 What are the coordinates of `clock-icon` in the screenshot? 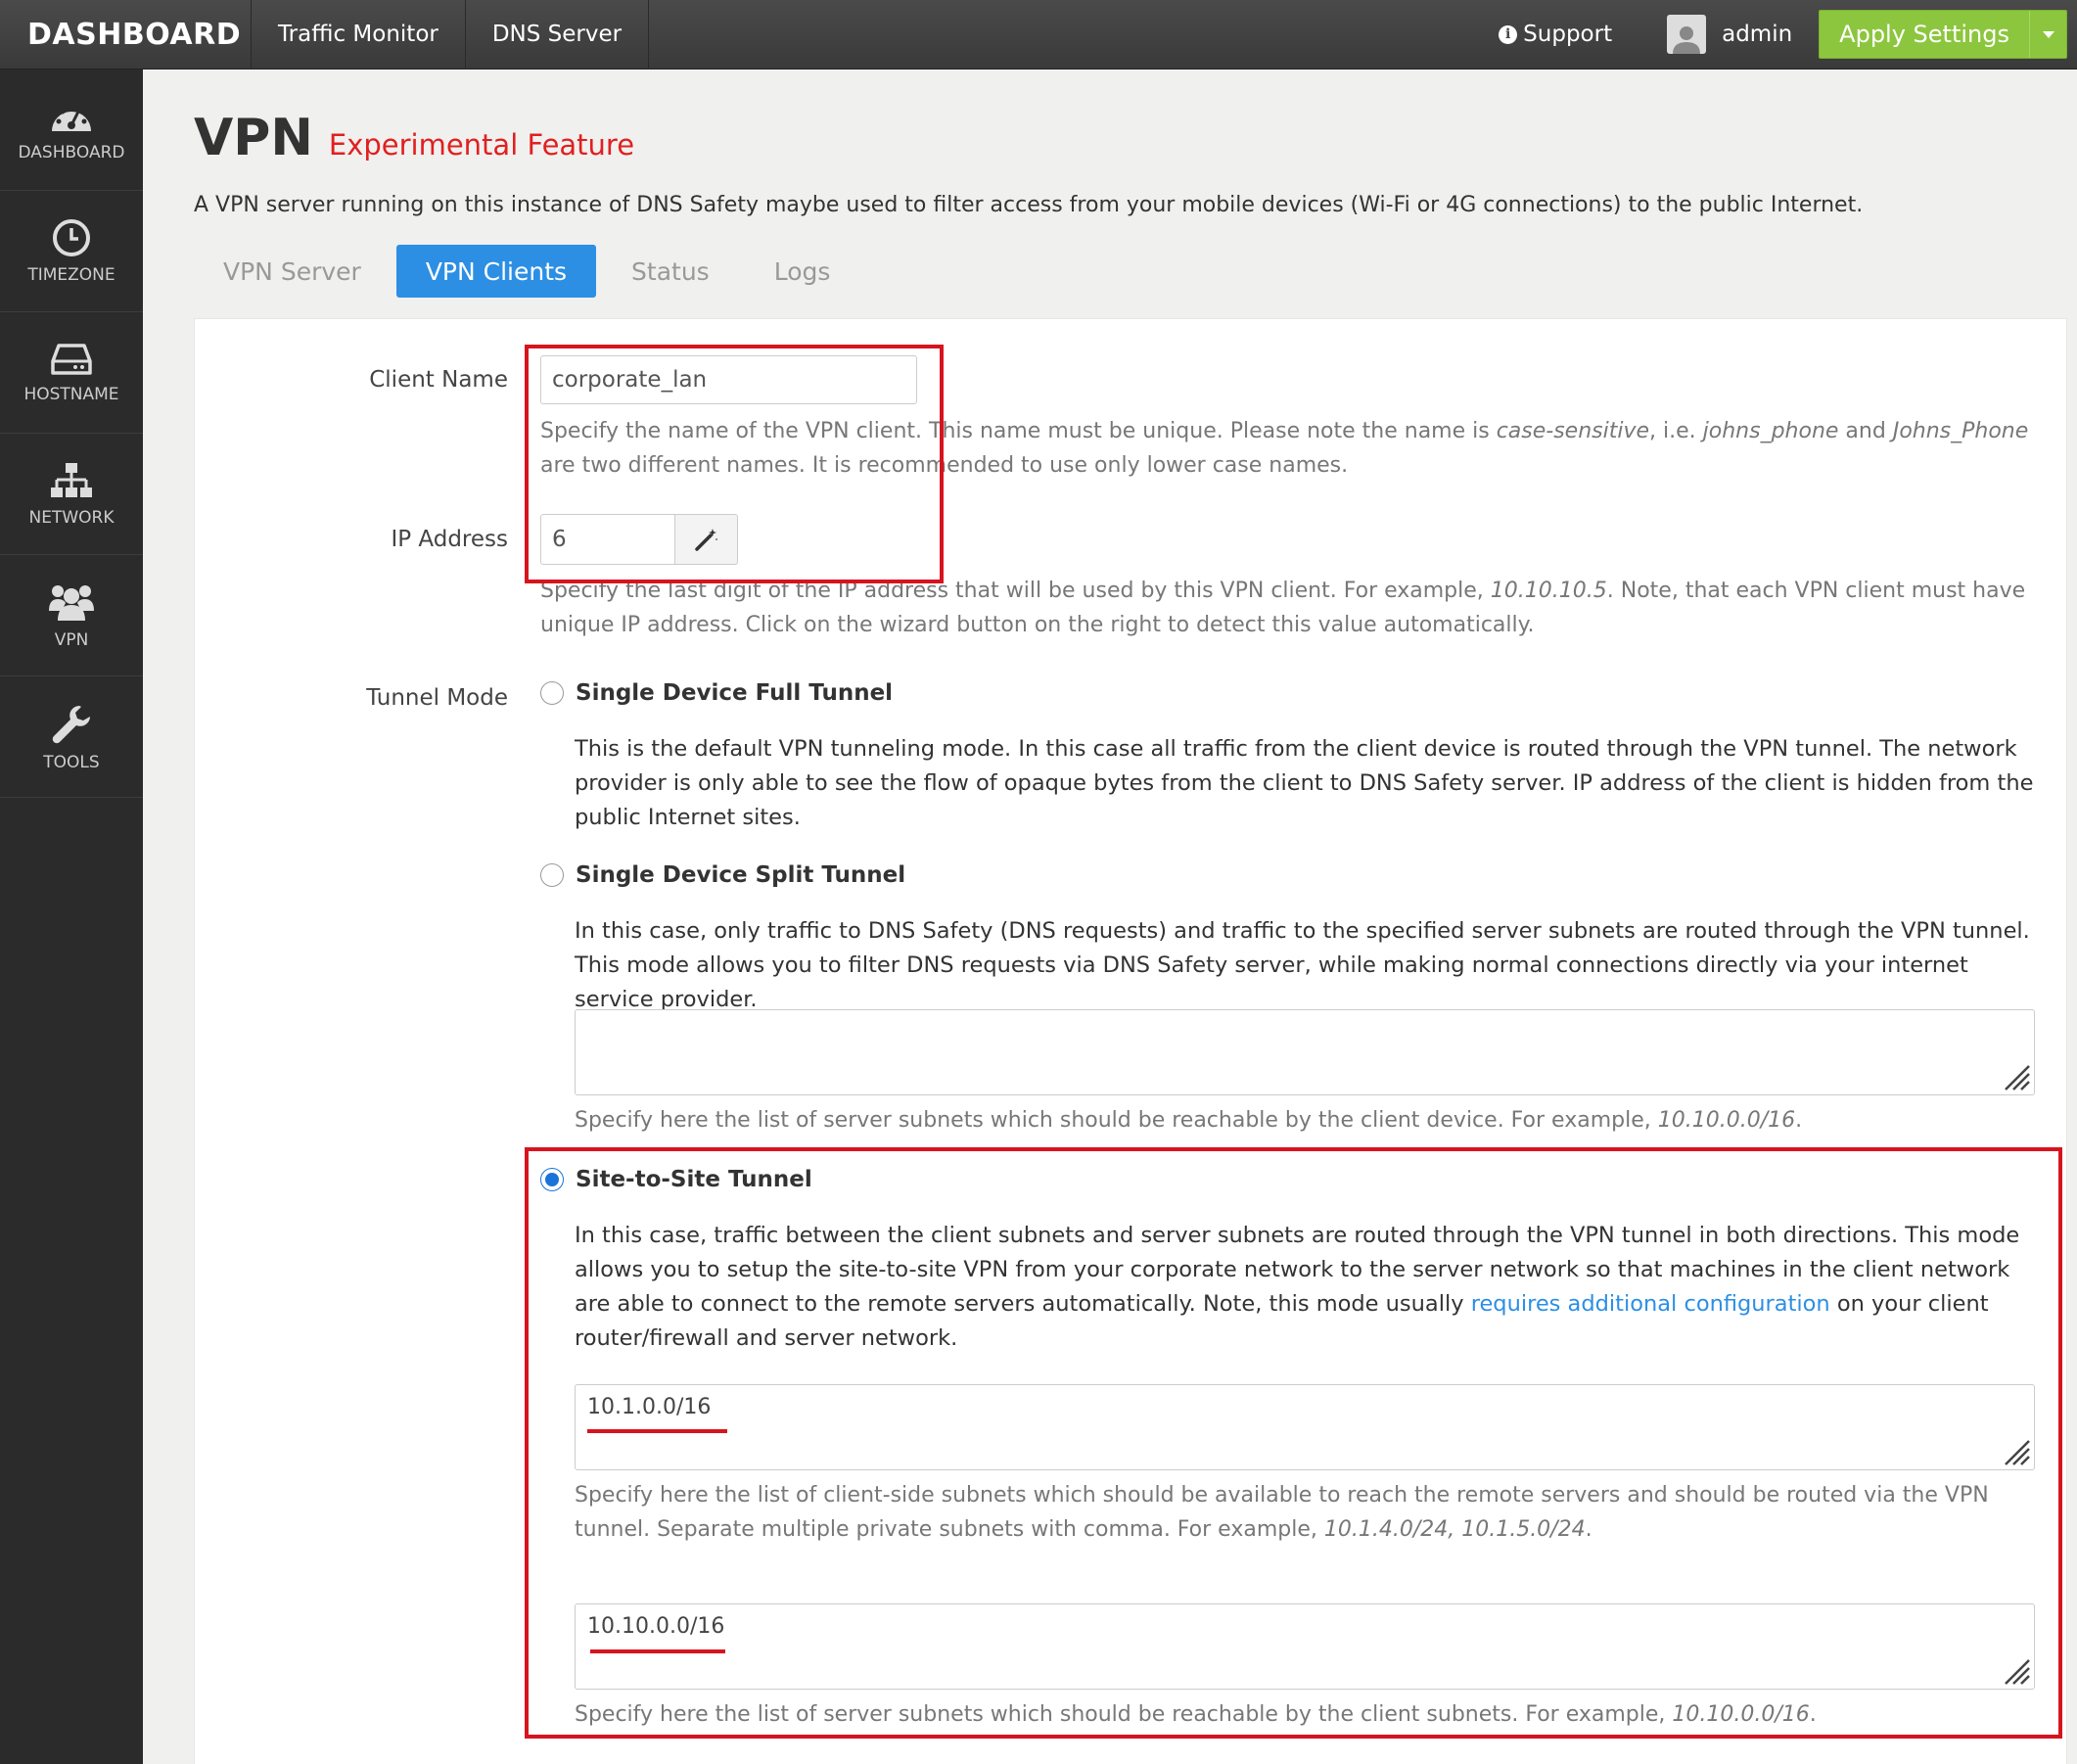 It's located at (72, 237).